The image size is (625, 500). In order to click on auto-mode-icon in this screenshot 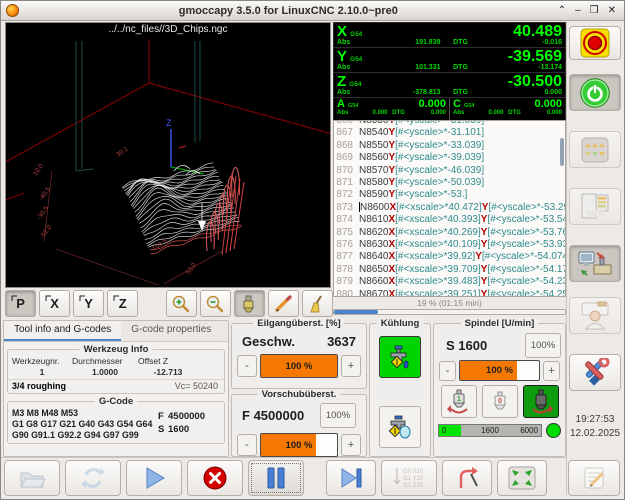, I will do `click(595, 263)`.